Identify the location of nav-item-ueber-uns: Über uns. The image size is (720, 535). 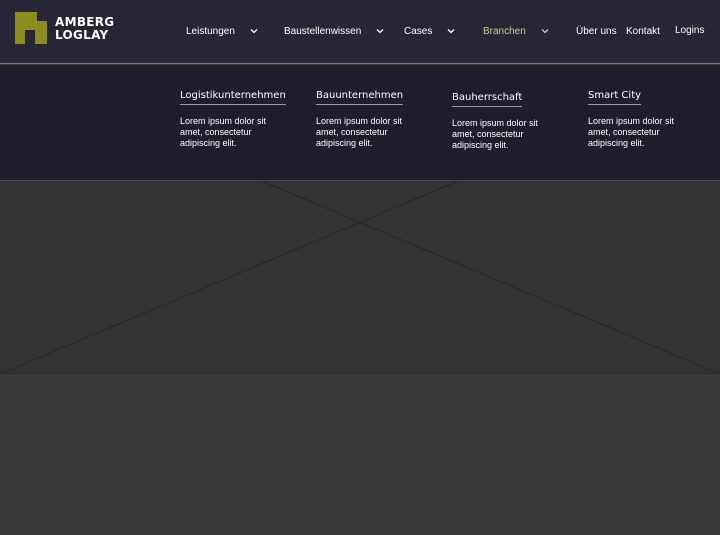
(596, 31).